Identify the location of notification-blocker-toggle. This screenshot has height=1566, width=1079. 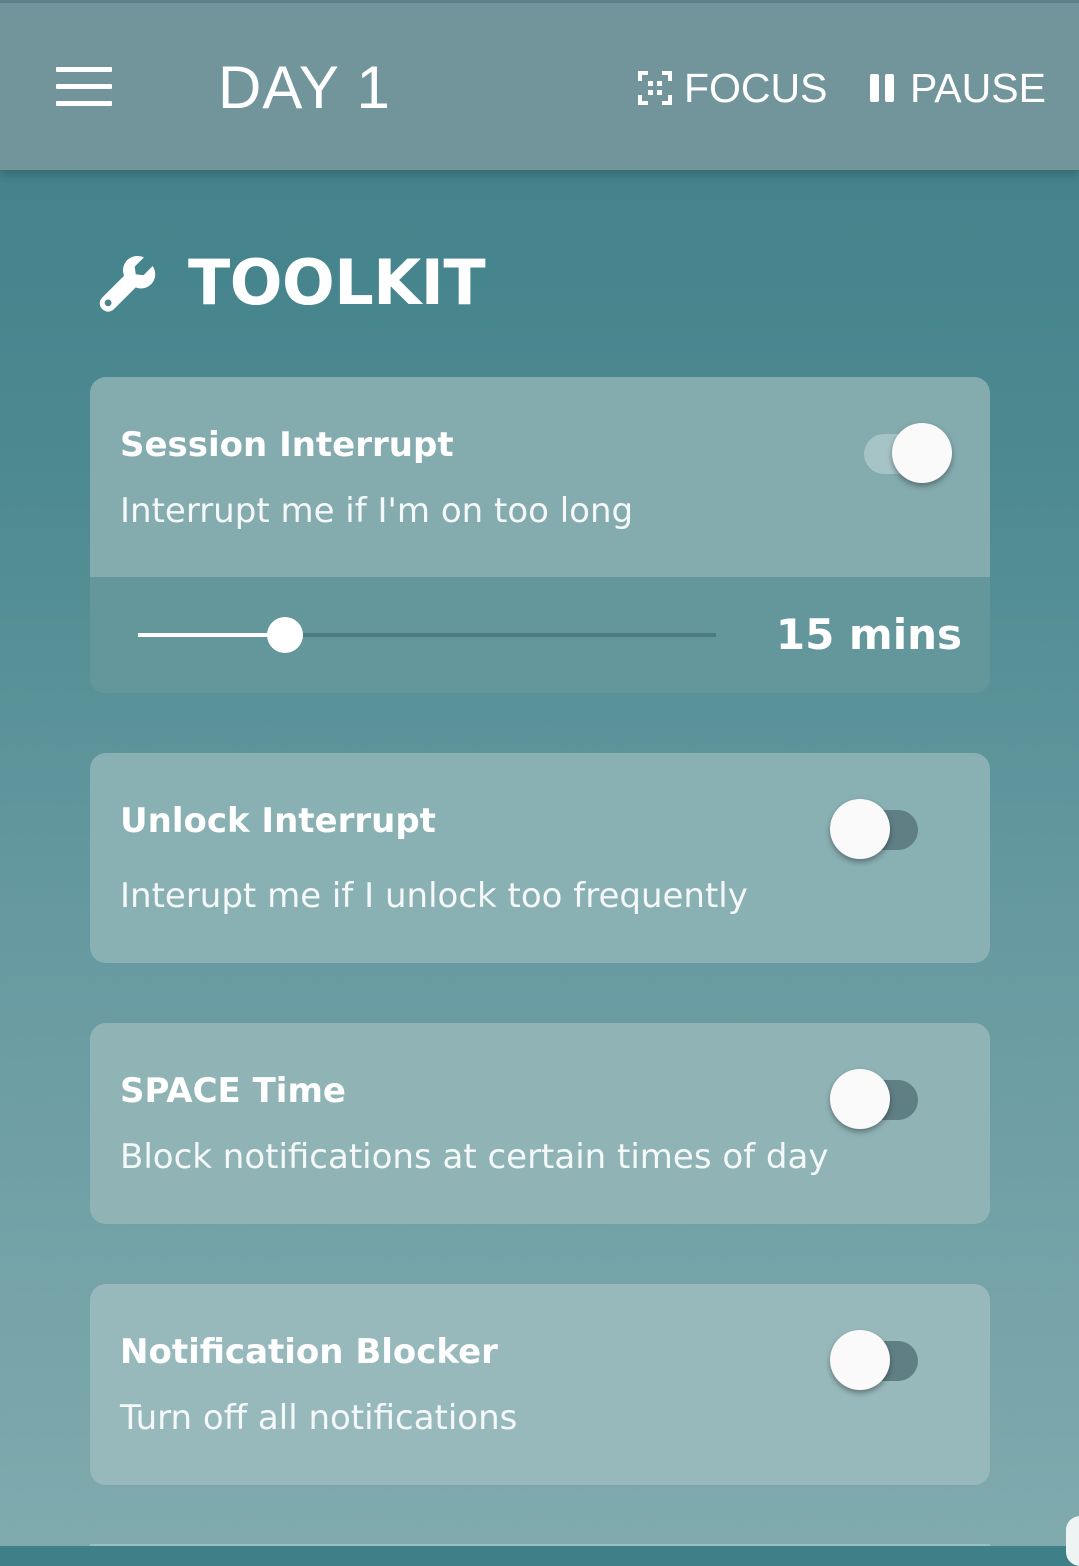
(880, 1356).